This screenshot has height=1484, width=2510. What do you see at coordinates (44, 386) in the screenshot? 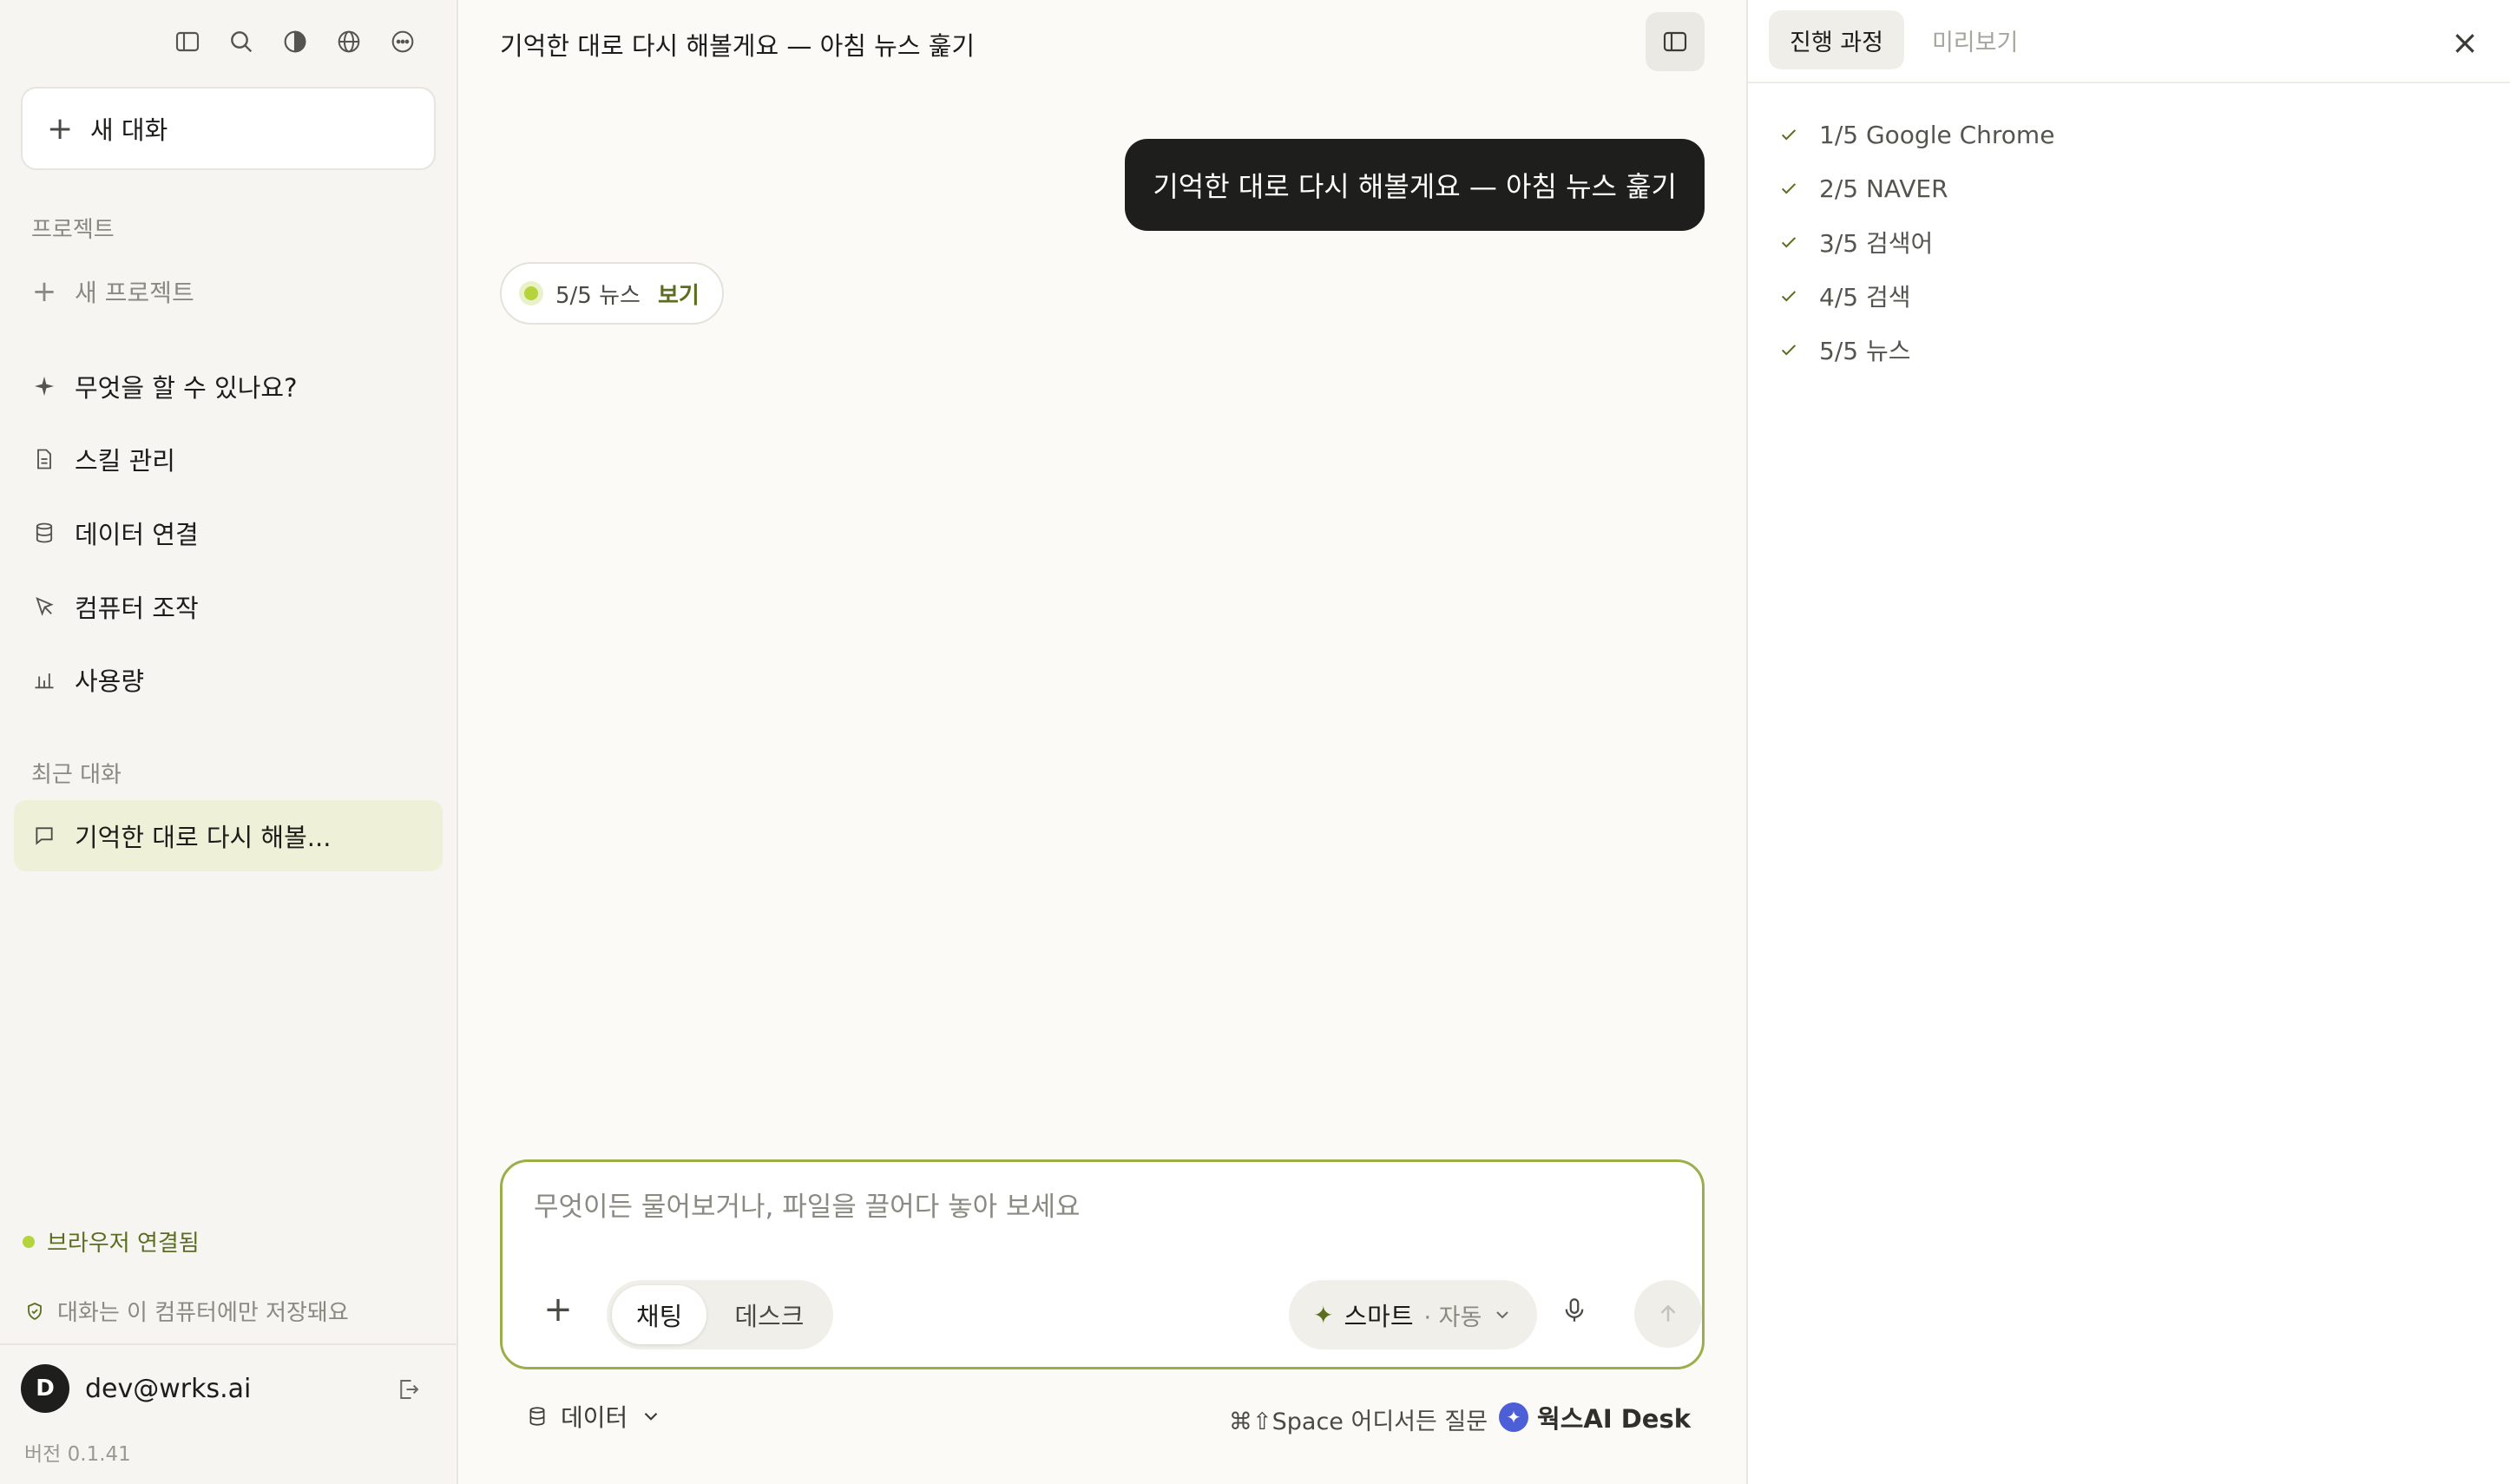
I see `sparkle-icon` at bounding box center [44, 386].